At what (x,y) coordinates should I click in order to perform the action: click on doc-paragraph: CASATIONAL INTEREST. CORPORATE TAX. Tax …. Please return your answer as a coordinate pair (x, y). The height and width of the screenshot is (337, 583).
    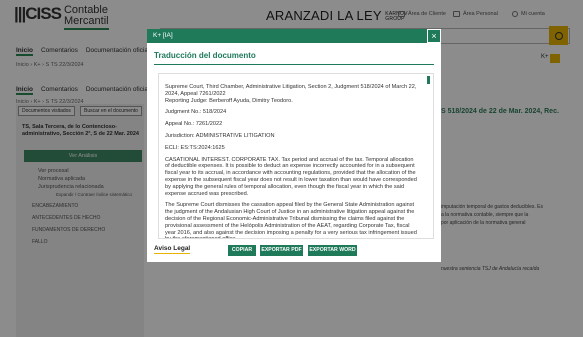
    Looking at the image, I should click on (291, 176).